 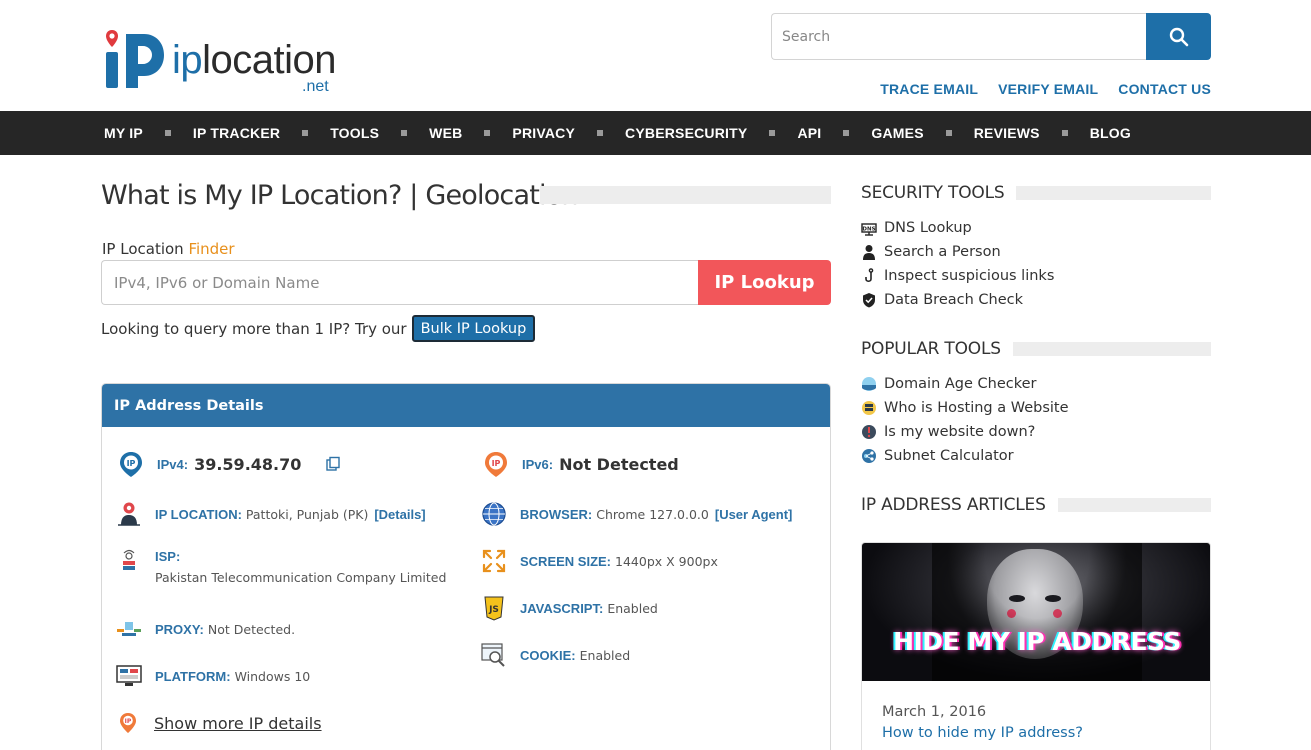 What do you see at coordinates (1036, 349) in the screenshot?
I see `popular-tools-heading: POPULAR TOOLS` at bounding box center [1036, 349].